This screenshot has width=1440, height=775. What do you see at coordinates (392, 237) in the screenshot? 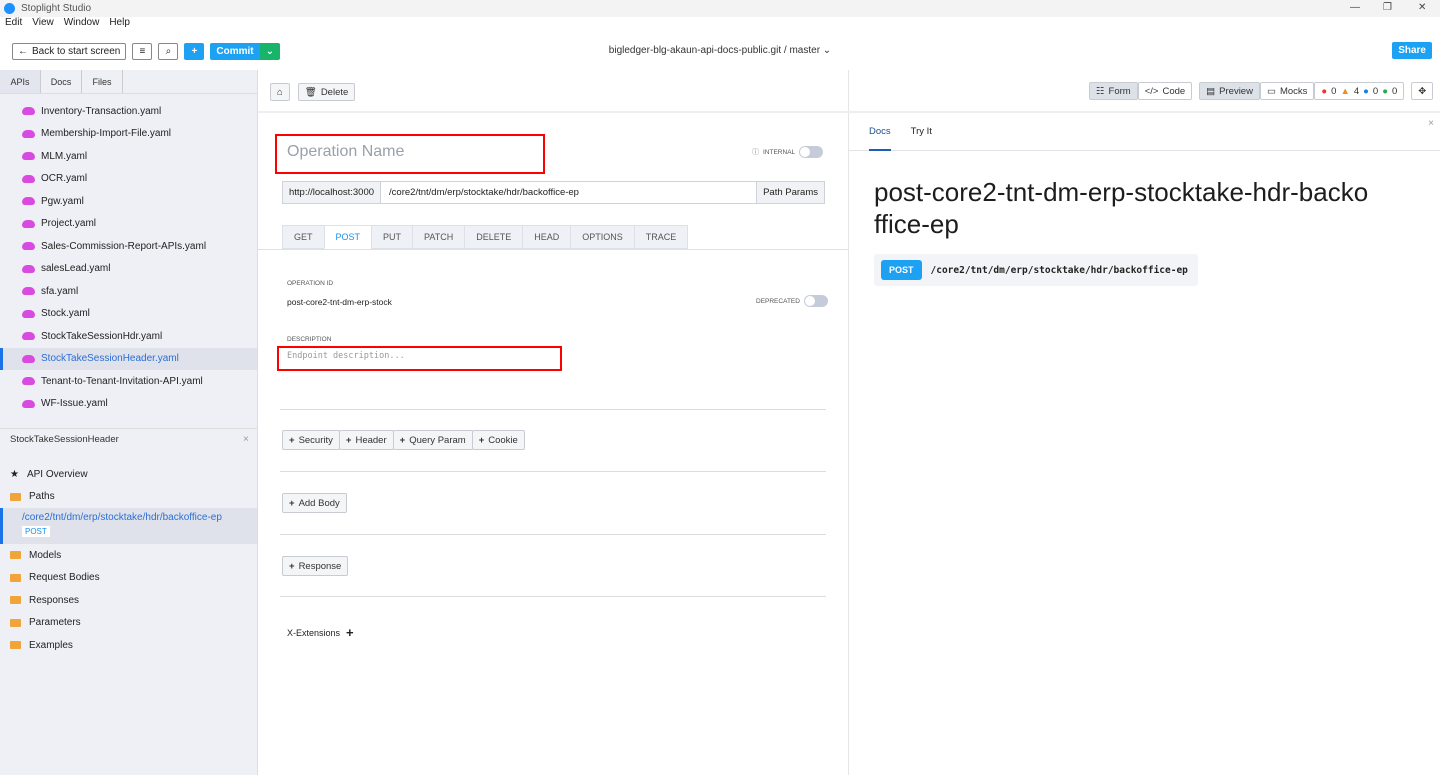
I see `method-tab: PUT` at bounding box center [392, 237].